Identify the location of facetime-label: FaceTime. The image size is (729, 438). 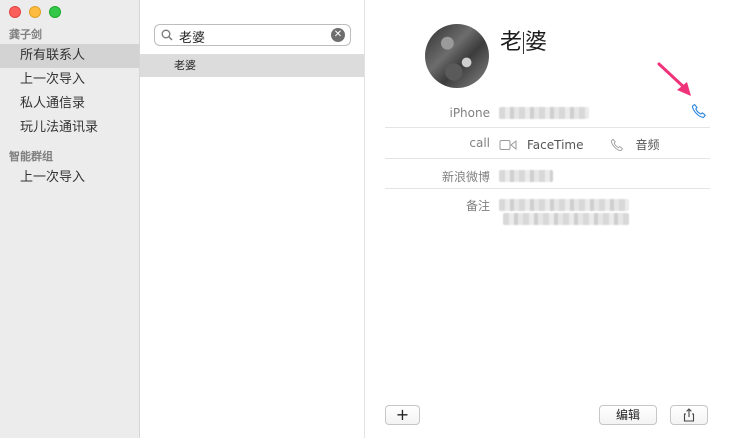
(555, 145).